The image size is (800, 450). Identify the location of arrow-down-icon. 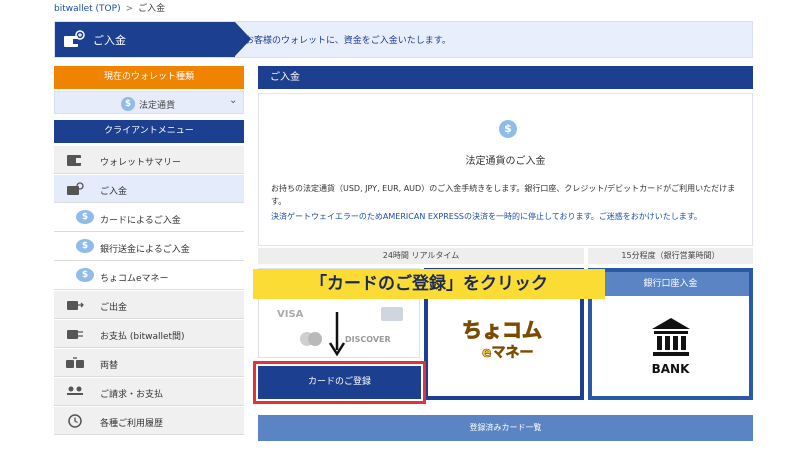
(337, 334).